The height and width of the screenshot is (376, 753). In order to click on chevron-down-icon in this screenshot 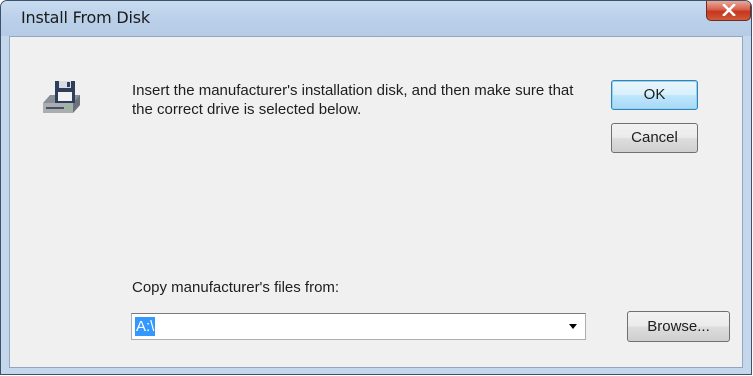, I will do `click(573, 326)`.